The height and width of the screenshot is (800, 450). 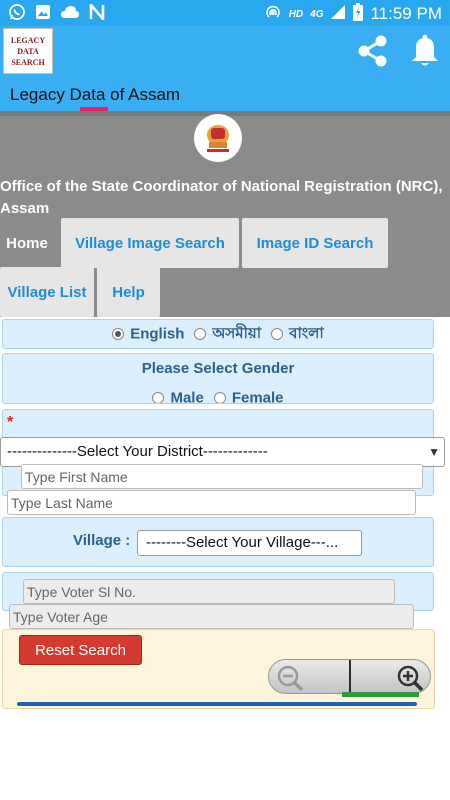 I want to click on logo-line-1: LEGACY, so click(x=28, y=40).